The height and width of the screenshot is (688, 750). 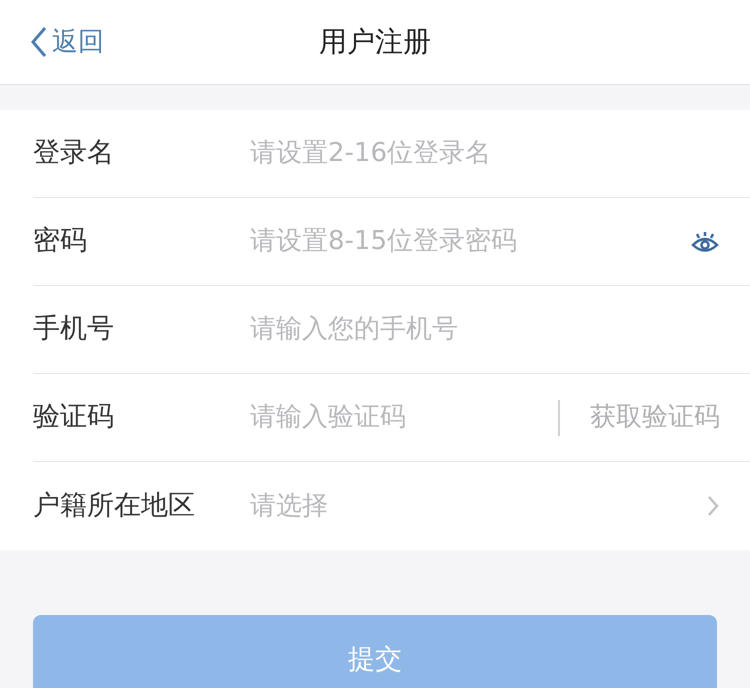 What do you see at coordinates (470, 241) in the screenshot?
I see `input-field: 请设置8-15位登录密码` at bounding box center [470, 241].